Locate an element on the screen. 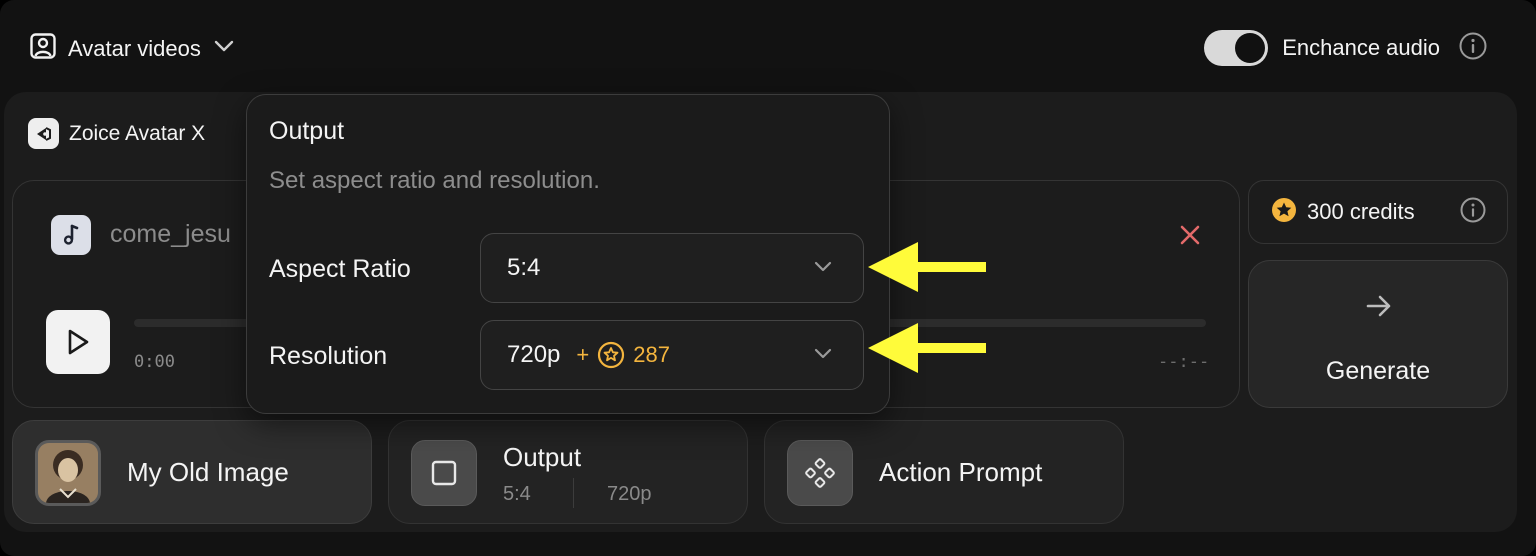 The height and width of the screenshot is (556, 1536). output-card: Output 5:4 720p is located at coordinates (568, 472).